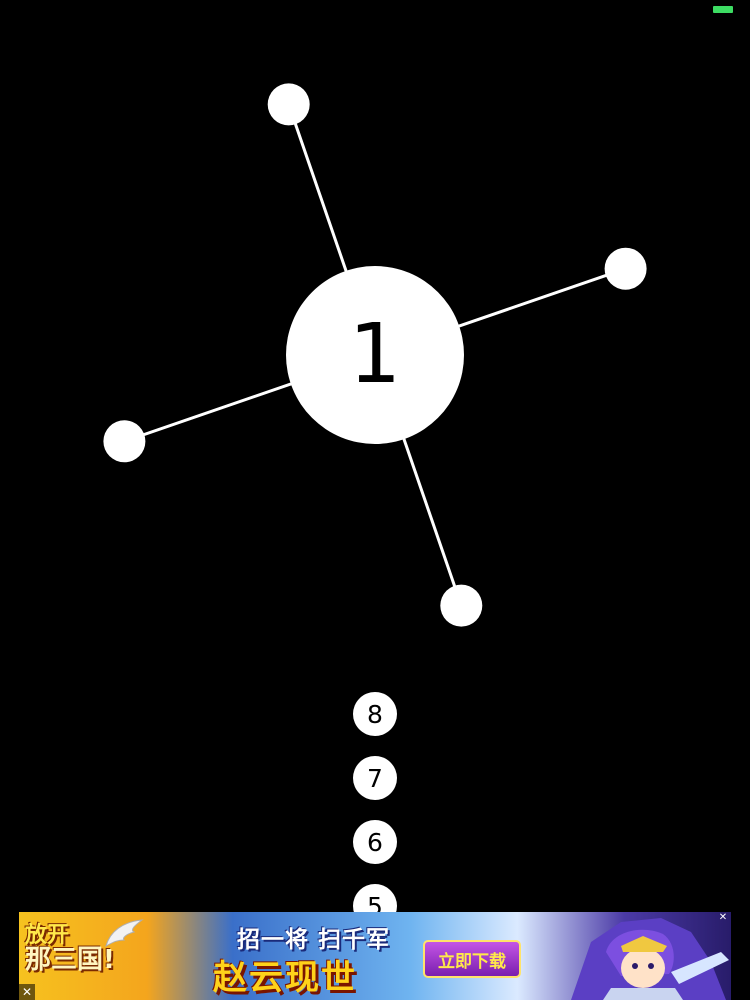 The width and height of the screenshot is (750, 1000). I want to click on queued-pin-number: 6, so click(375, 842).